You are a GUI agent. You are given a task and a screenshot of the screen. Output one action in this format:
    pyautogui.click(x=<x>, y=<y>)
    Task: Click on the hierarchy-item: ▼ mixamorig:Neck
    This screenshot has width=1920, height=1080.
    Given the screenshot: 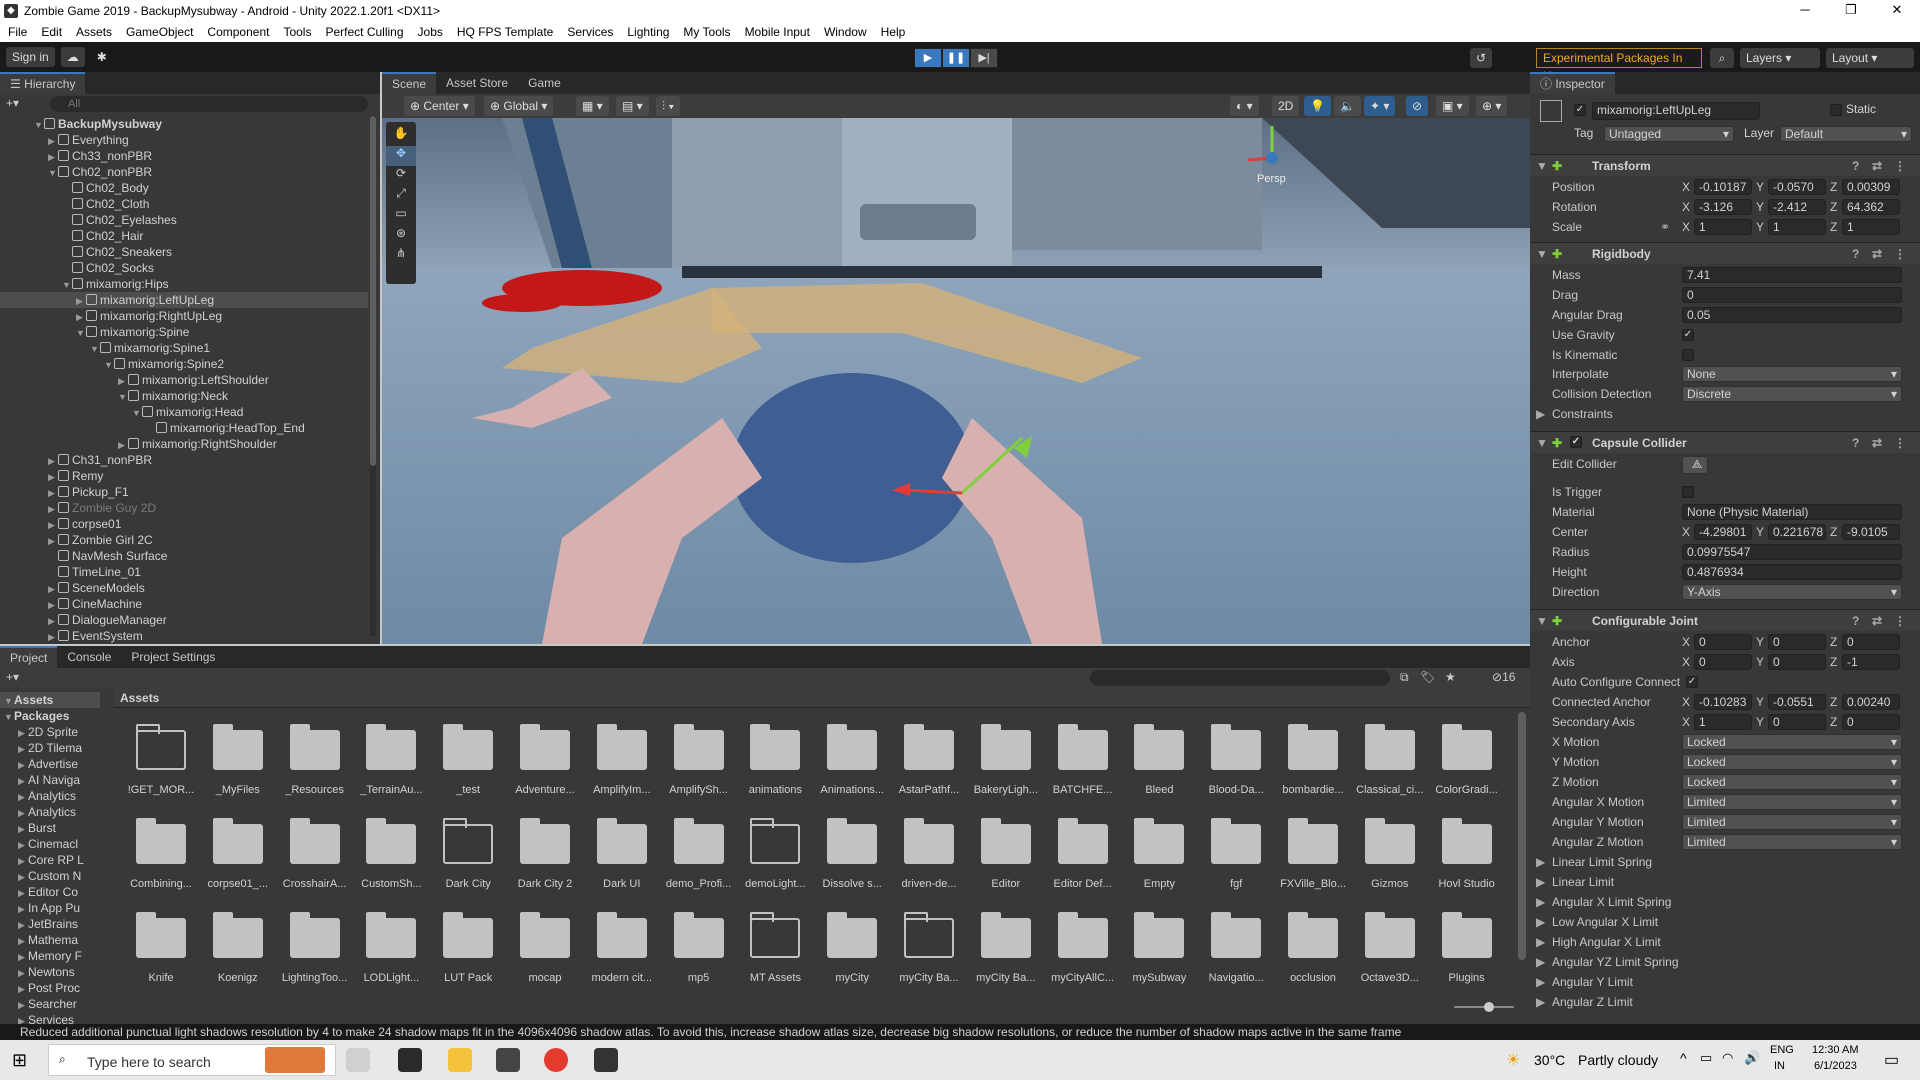 What is the action you would take?
    pyautogui.click(x=184, y=396)
    